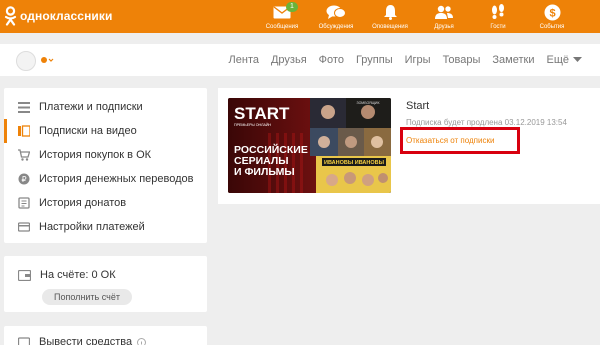 The height and width of the screenshot is (345, 600). Describe the element at coordinates (557, 60) in the screenshot. I see `more-label: Ещё` at that location.